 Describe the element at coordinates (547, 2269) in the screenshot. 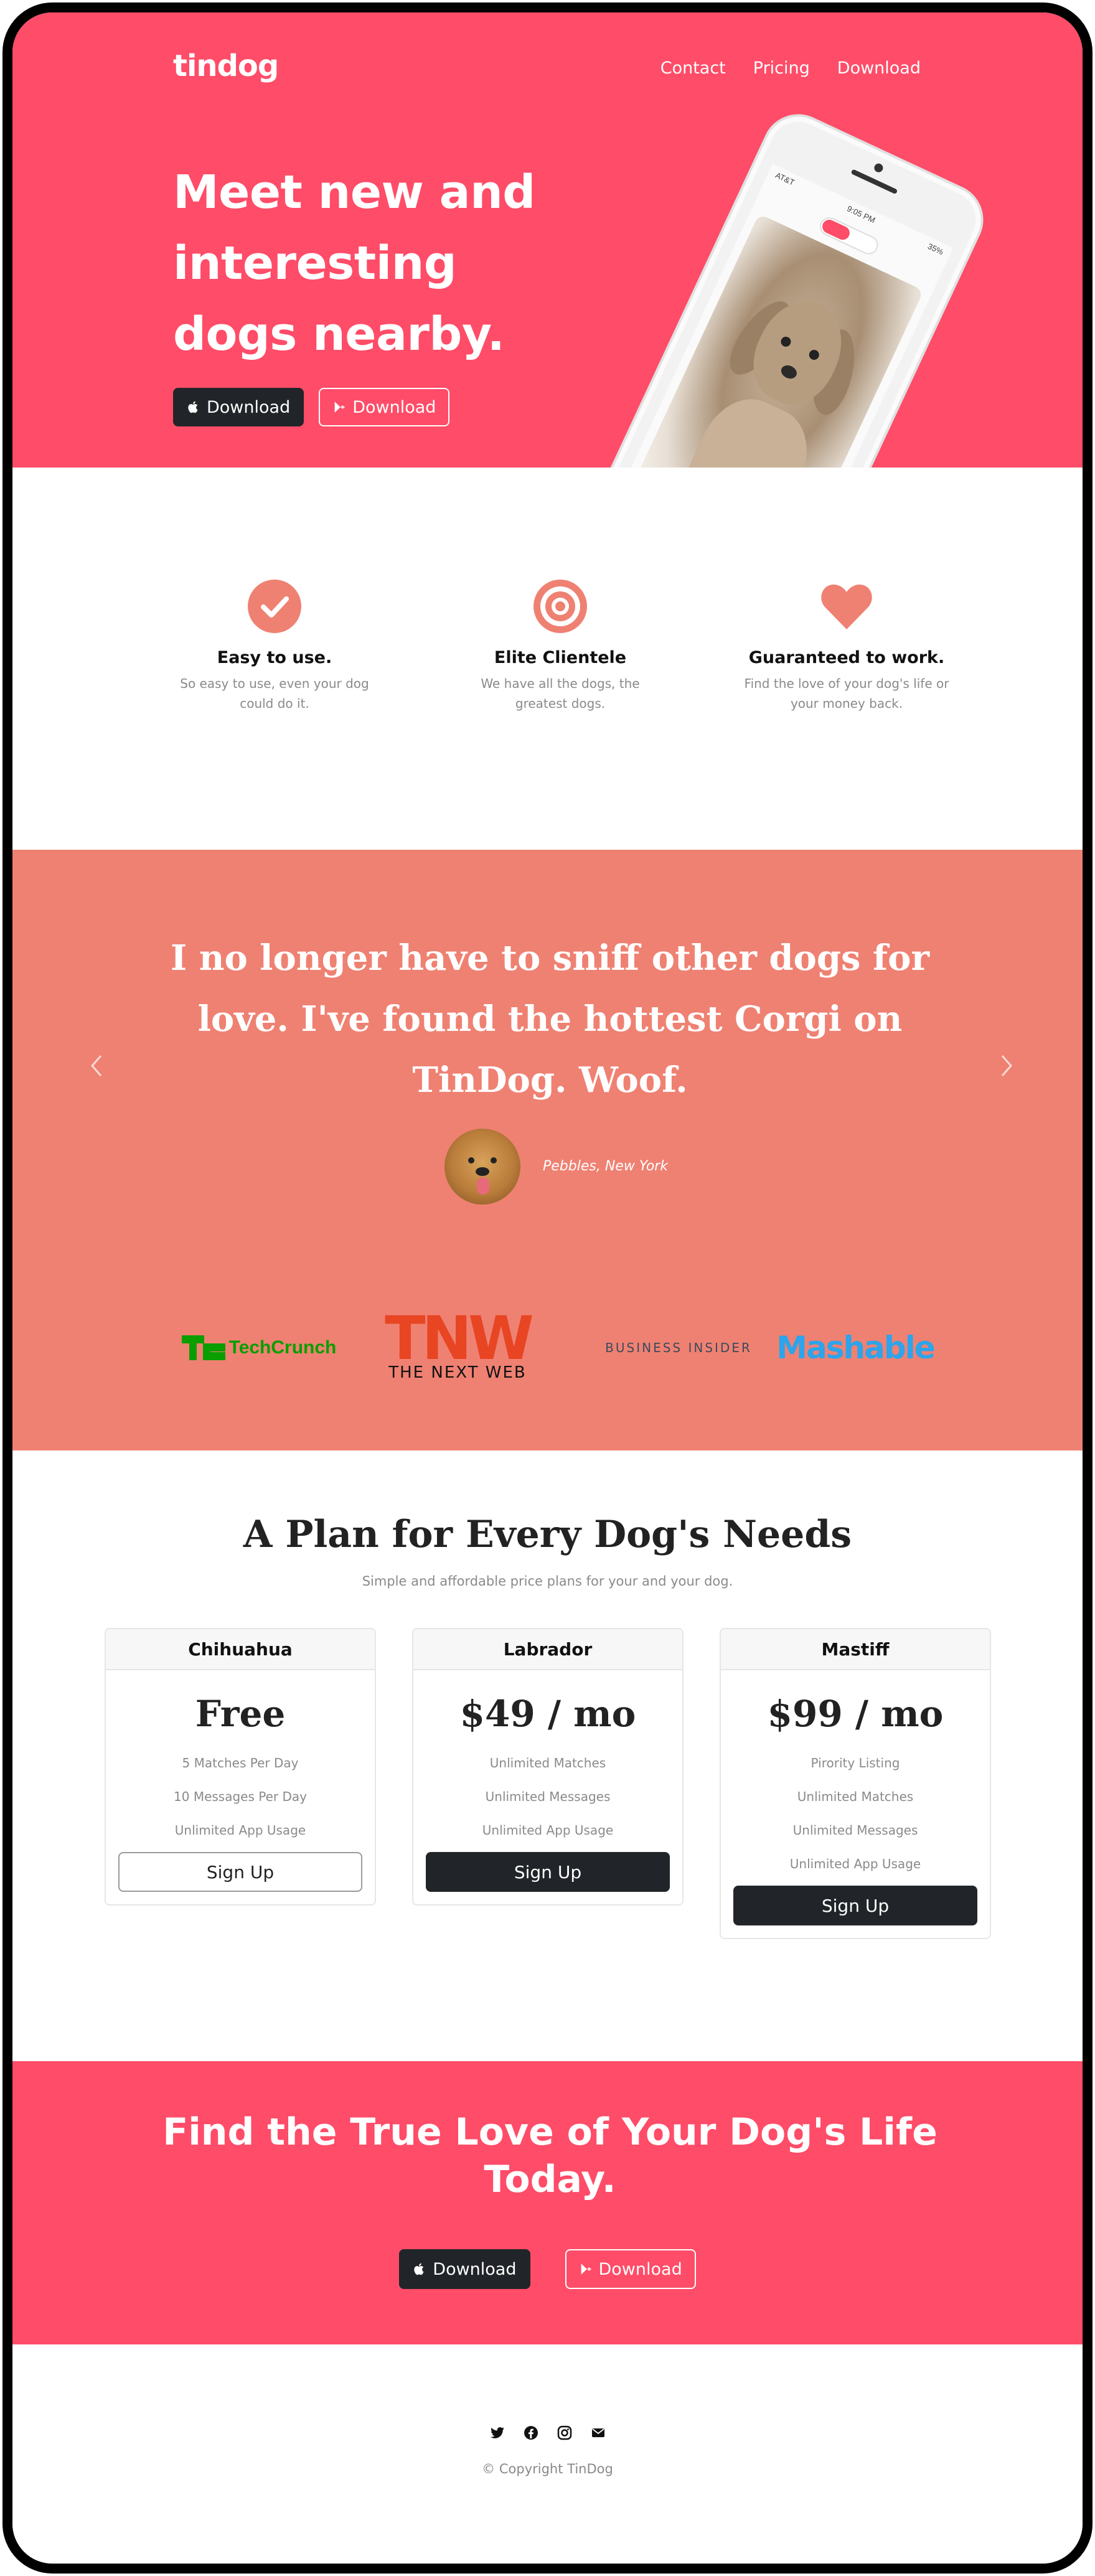

I see `cta-download-buttons: Download Download` at that location.